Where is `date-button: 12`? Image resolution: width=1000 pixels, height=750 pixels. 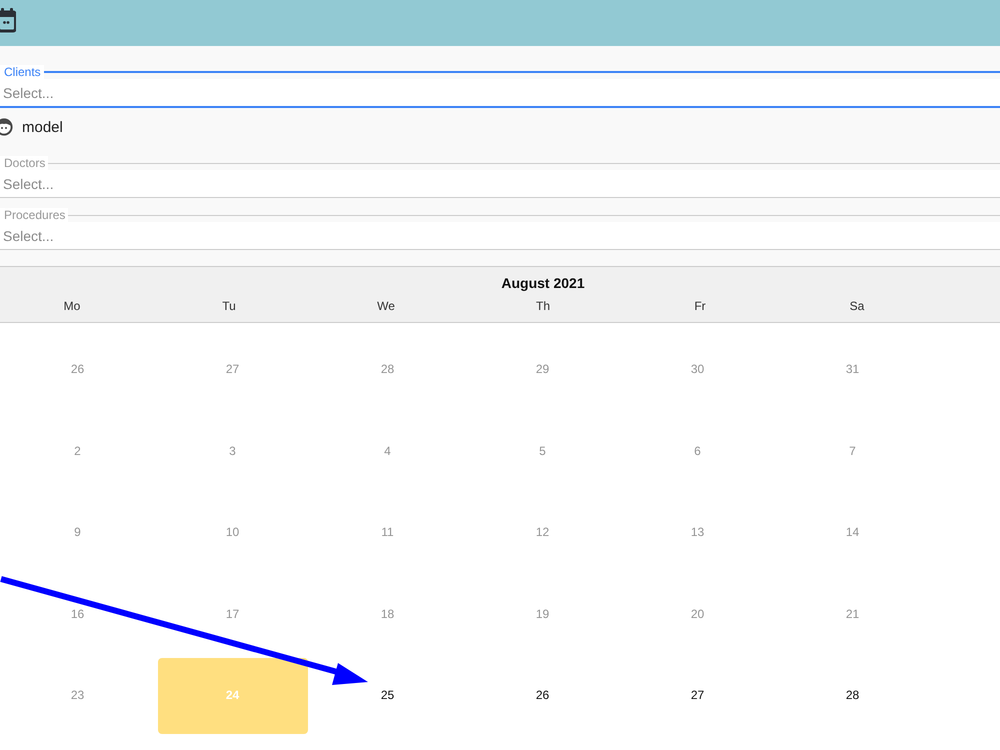
date-button: 12 is located at coordinates (543, 532).